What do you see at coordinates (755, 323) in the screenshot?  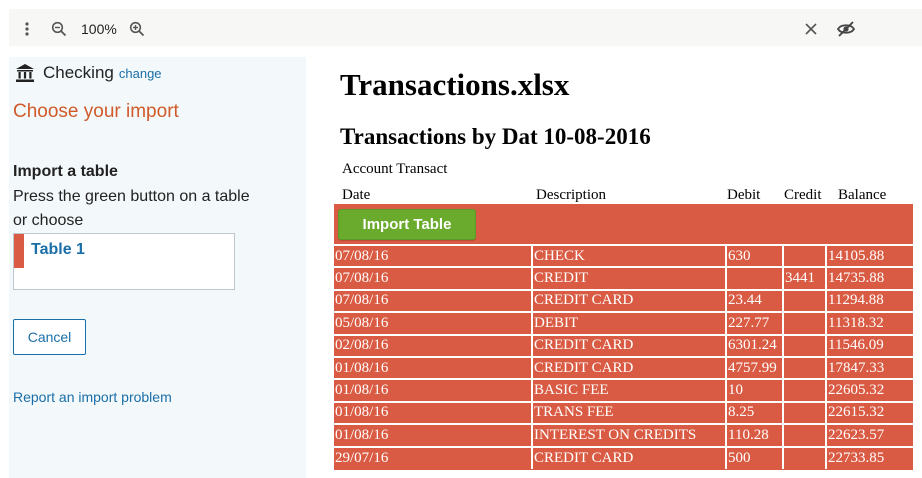 I see `table-cell: 227.77` at bounding box center [755, 323].